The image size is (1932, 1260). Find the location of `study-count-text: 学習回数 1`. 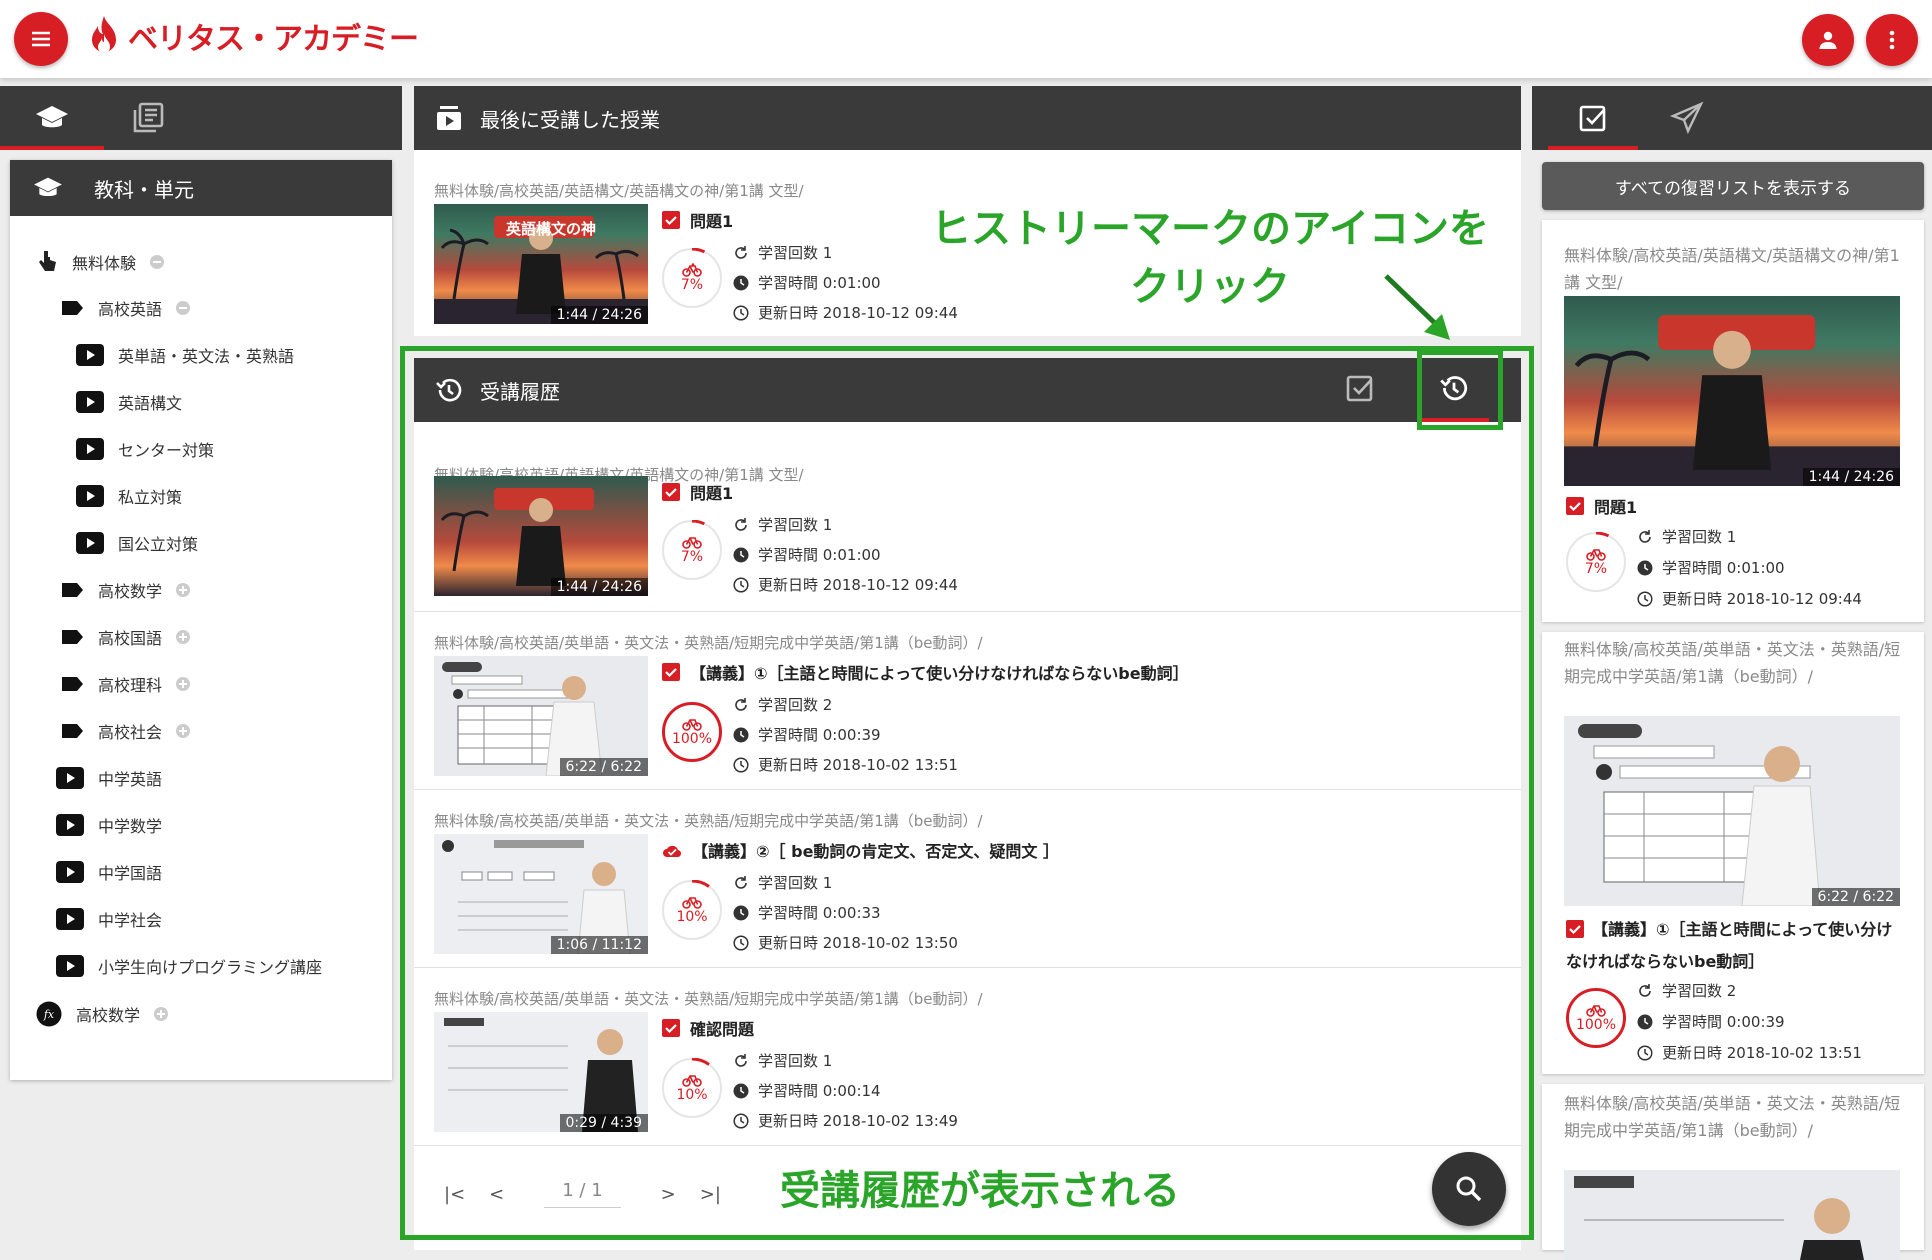

study-count-text: 学習回数 1 is located at coordinates (1699, 537).